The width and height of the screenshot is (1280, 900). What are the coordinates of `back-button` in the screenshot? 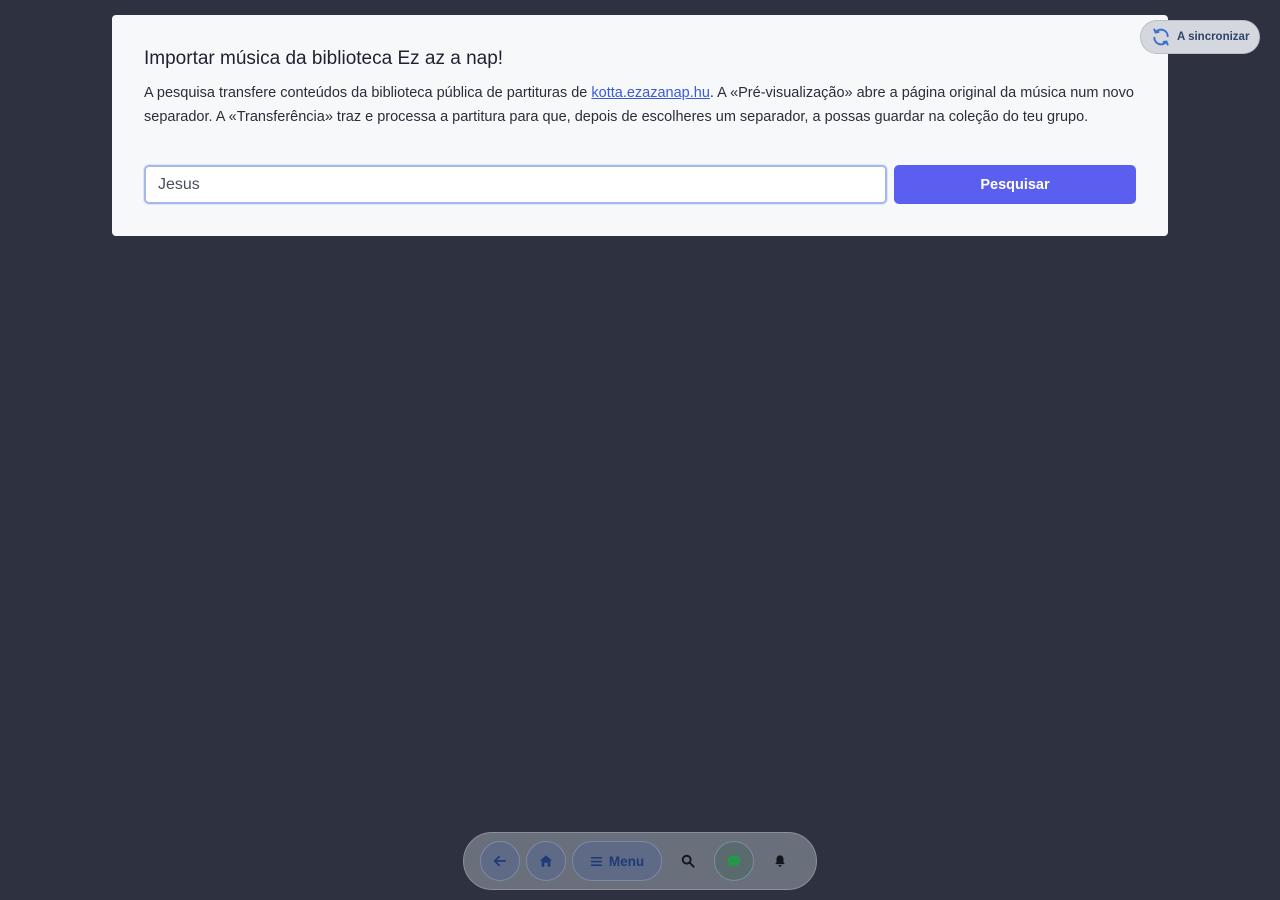 It's located at (500, 861).